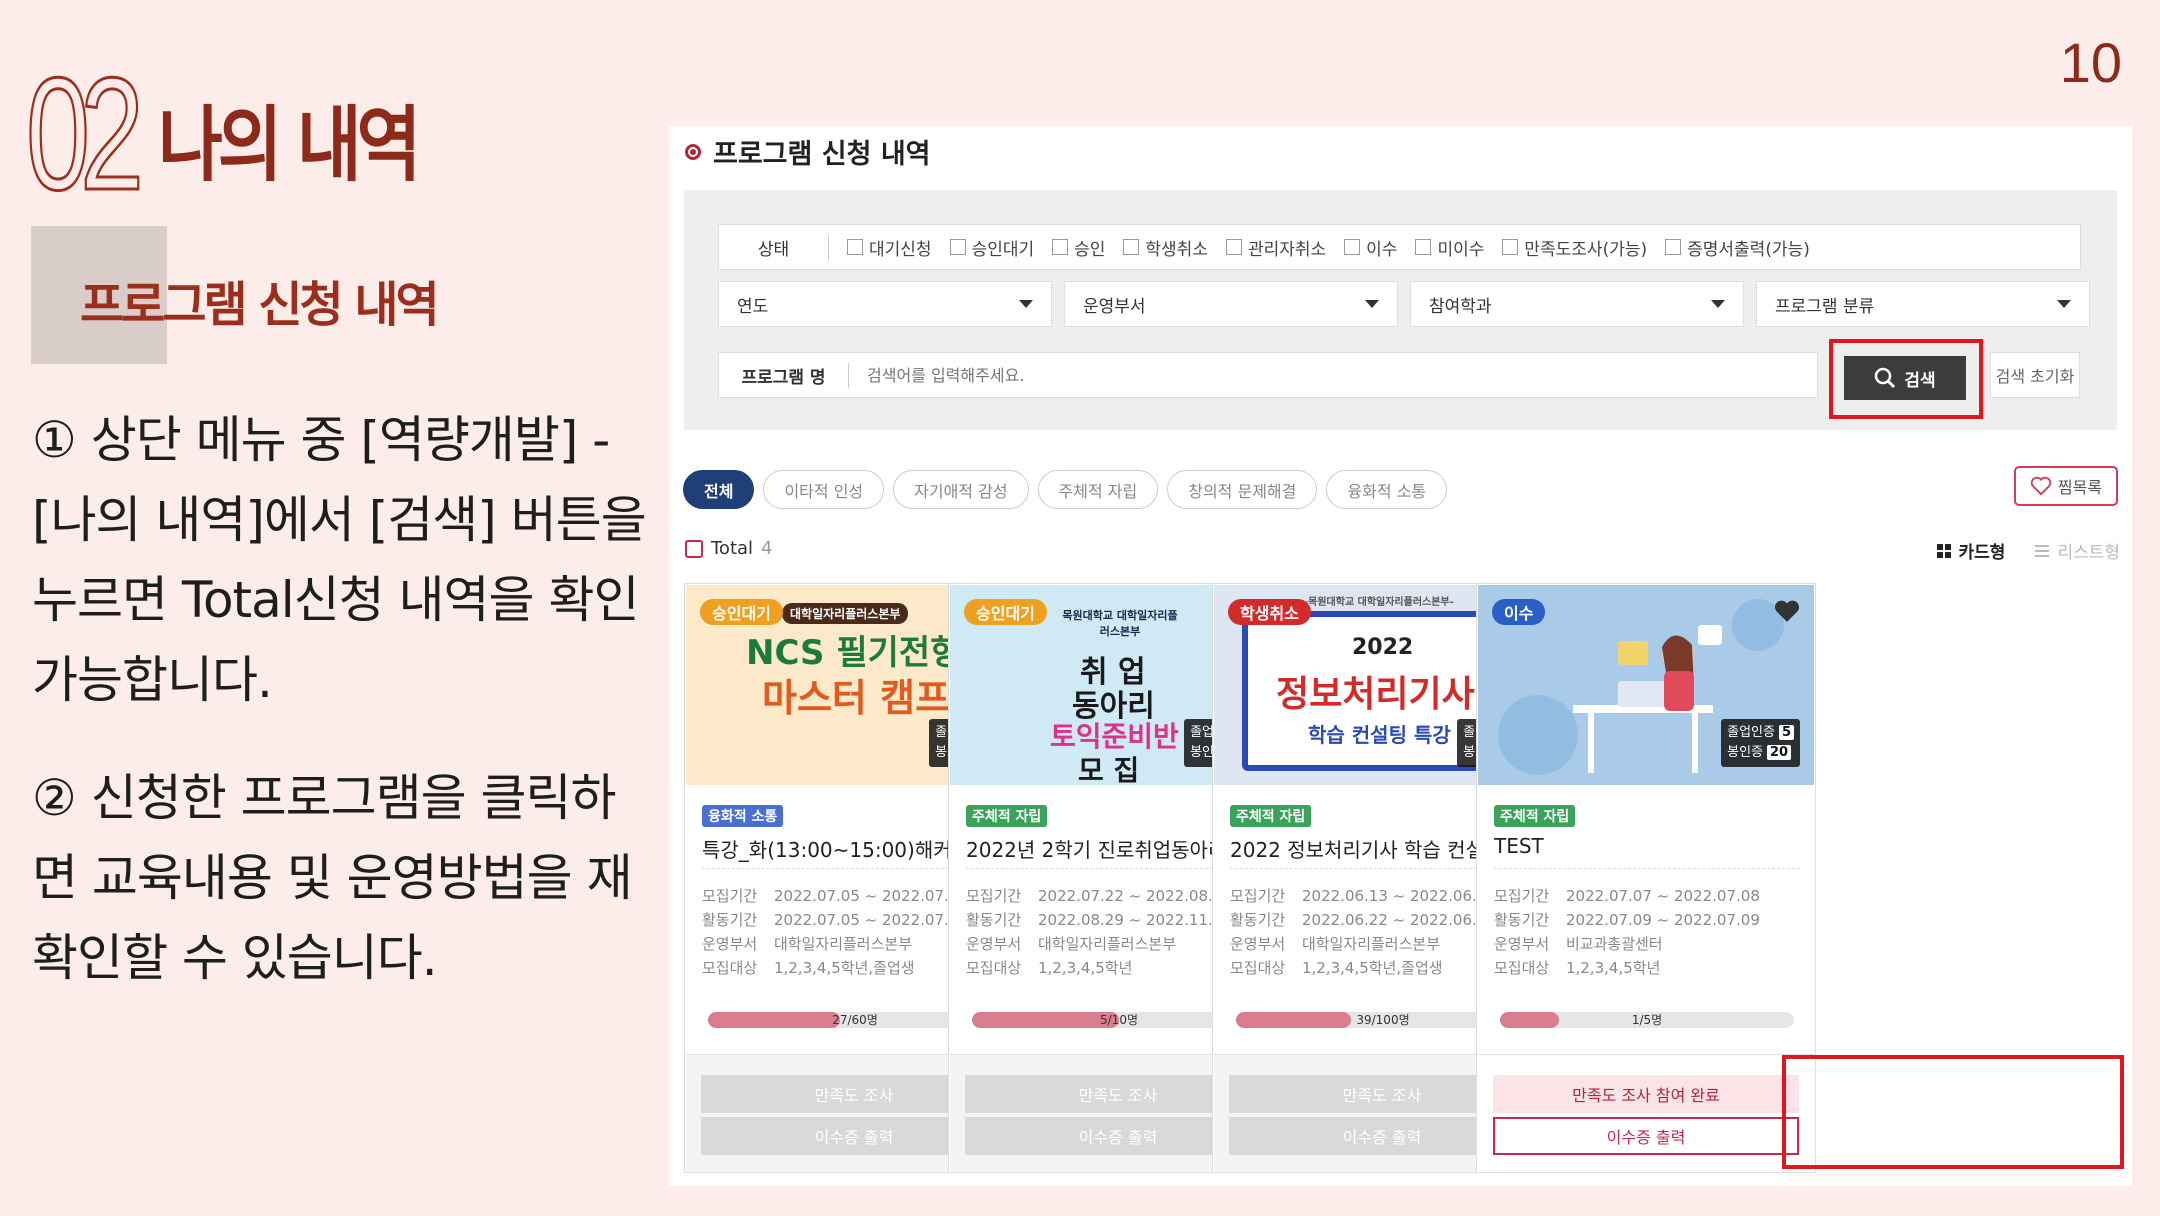  Describe the element at coordinates (1135, 920) in the screenshot. I see `info-value: 2022.08.29 ~ 2022.11.30` at that location.